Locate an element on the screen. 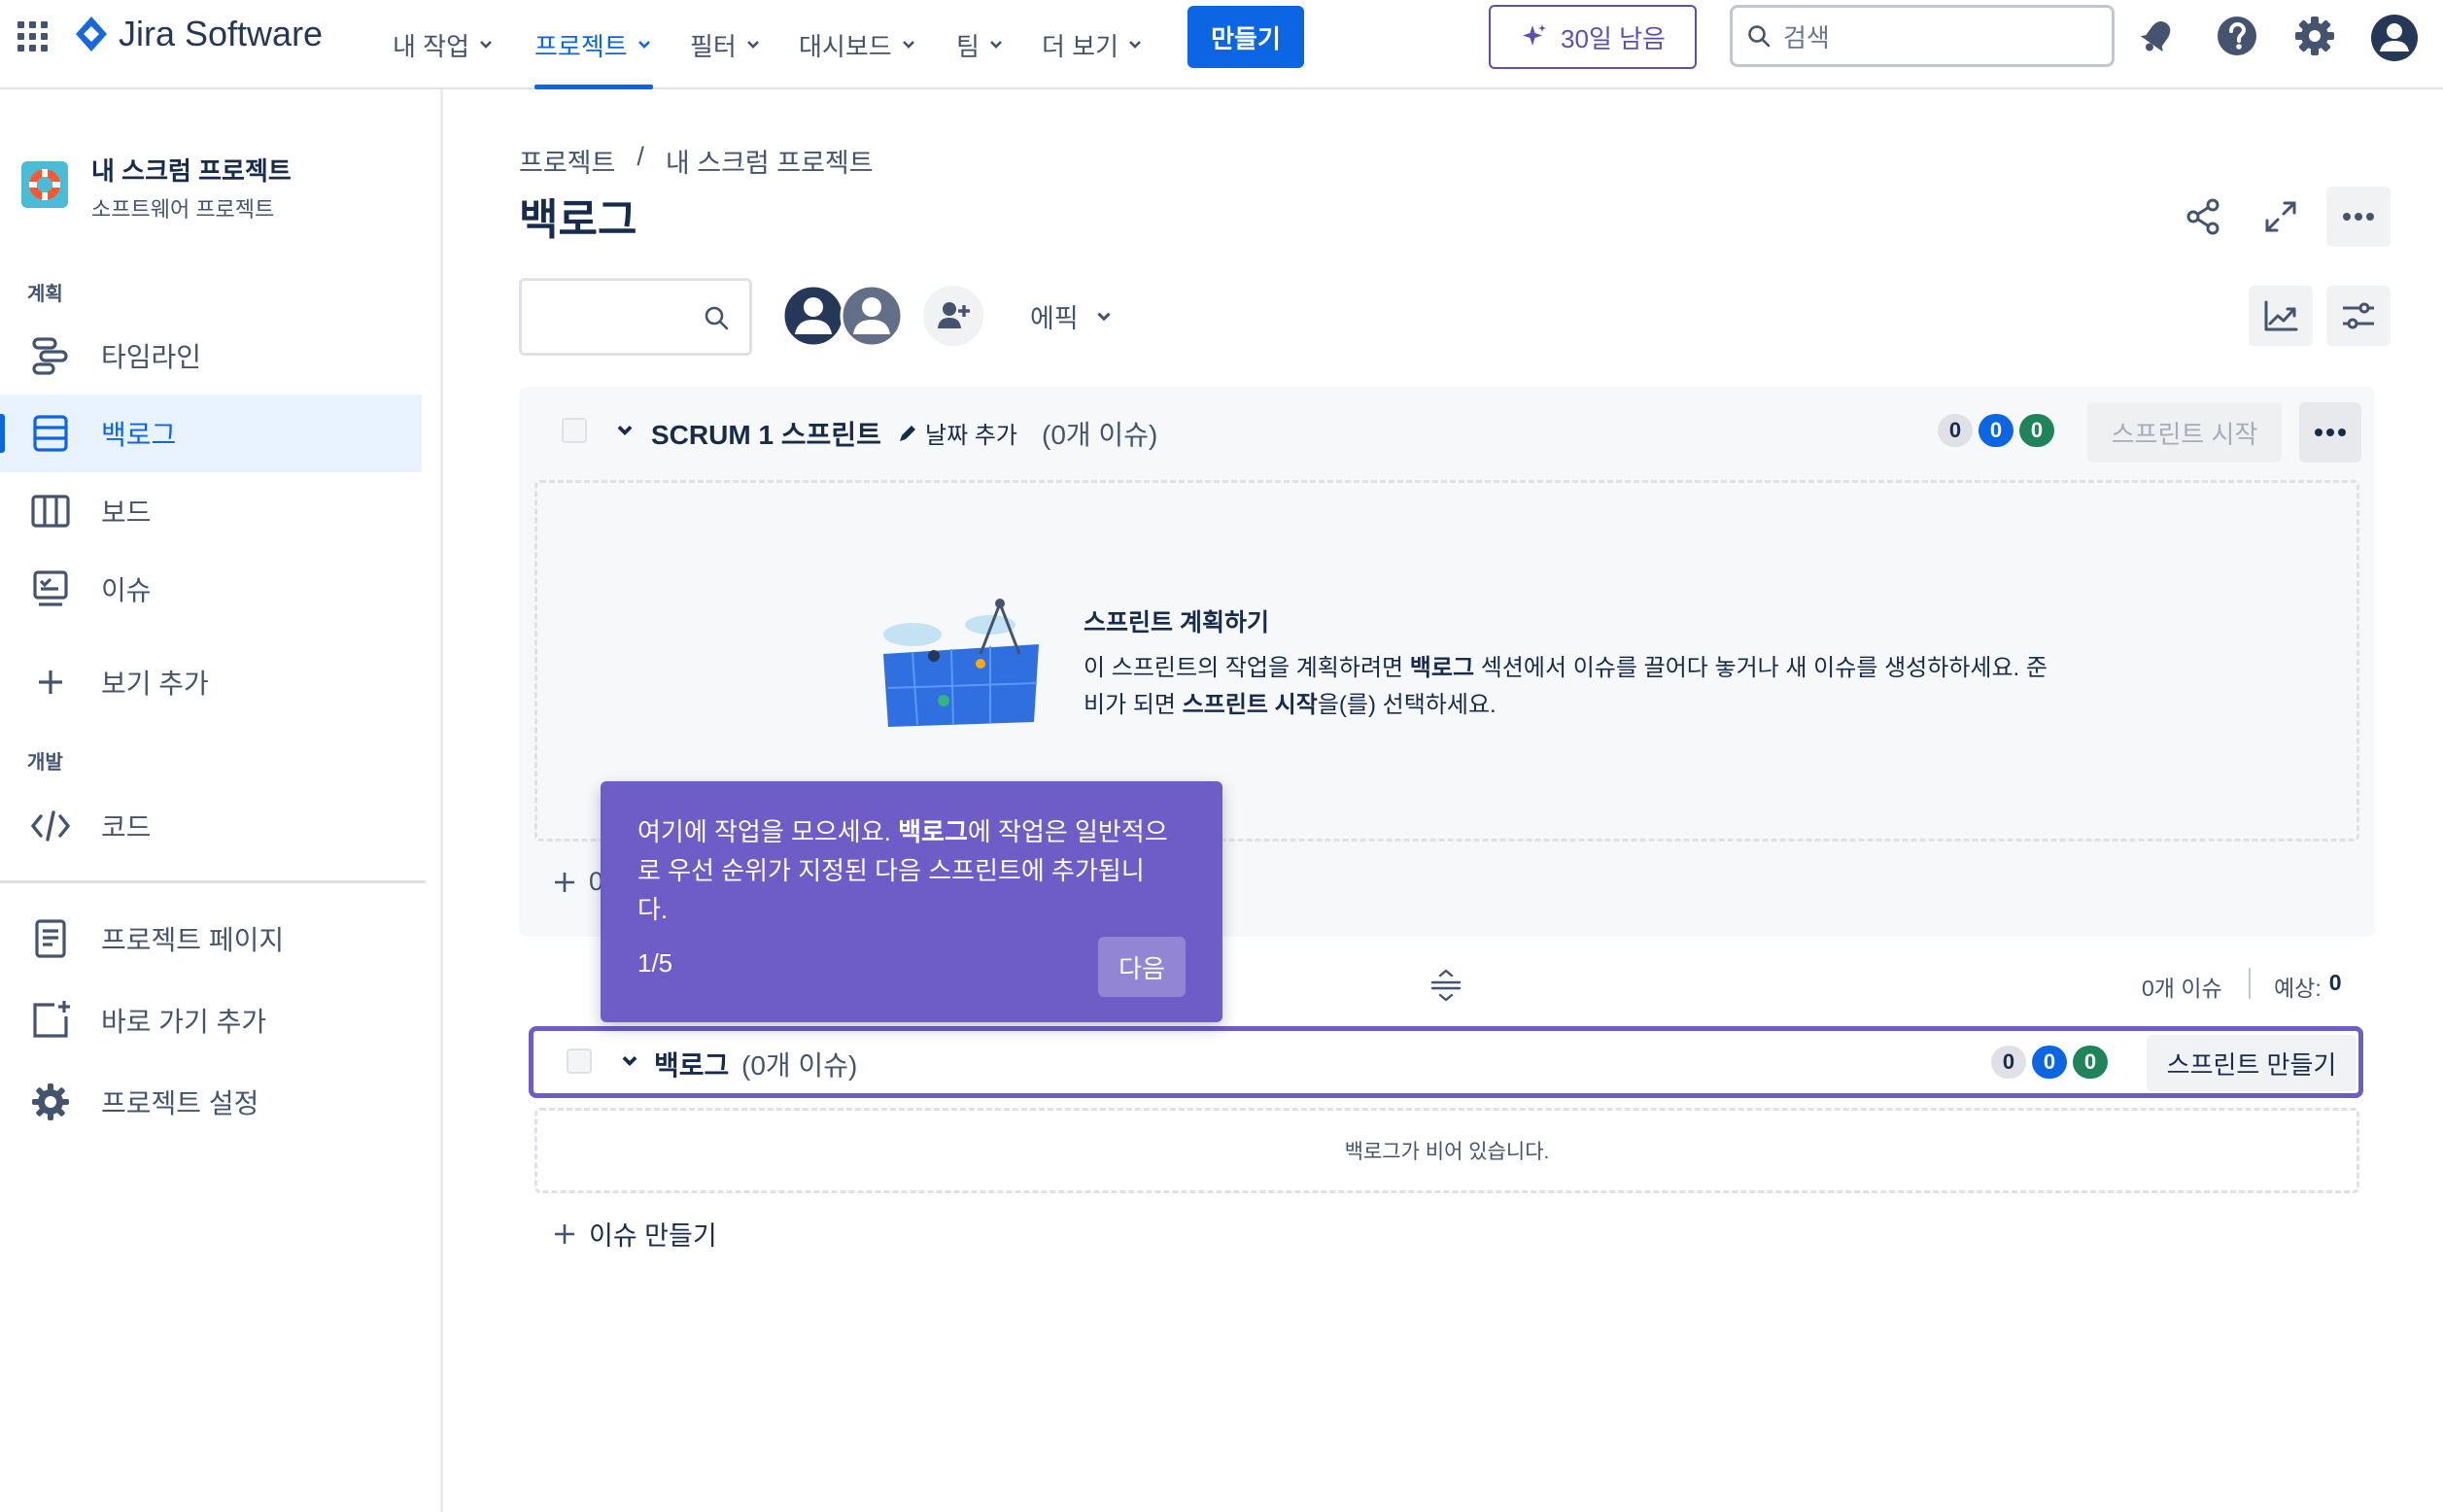 The image size is (2443, 1512). app-name: Jira Software is located at coordinates (221, 33).